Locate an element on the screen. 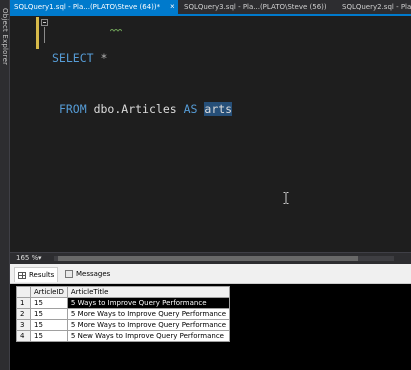 This screenshot has width=411, height=370. close-icon: × is located at coordinates (172, 7).